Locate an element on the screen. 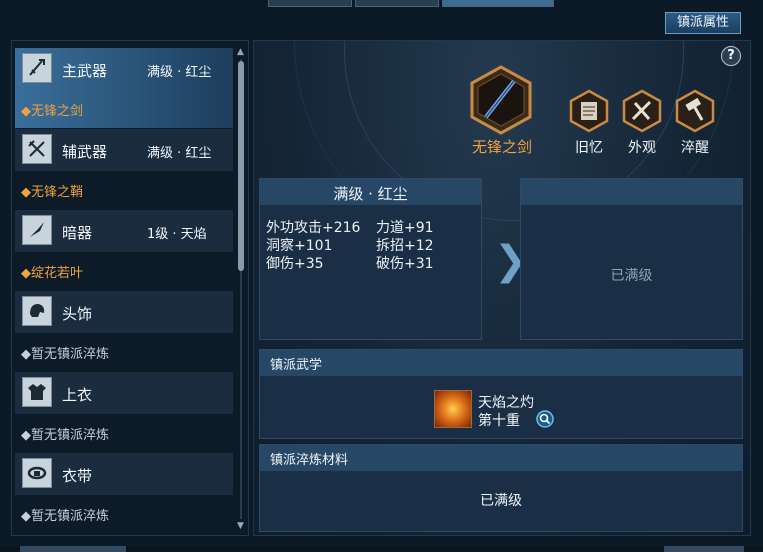 The image size is (763, 552). slot-sub-item: ◆无锋之鞘 is located at coordinates (52, 192).